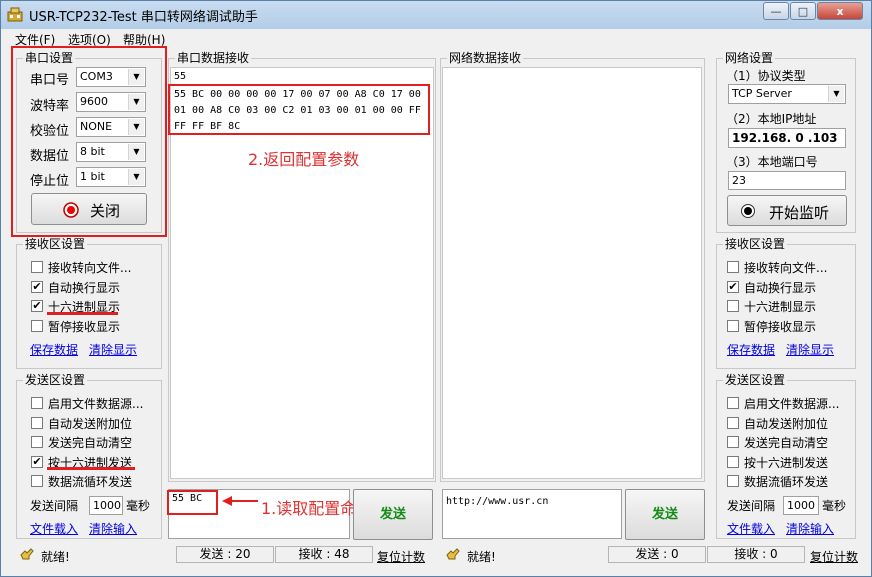 This screenshot has height=577, width=872. What do you see at coordinates (89, 141) in the screenshot?
I see `serial-settings-highlight` at bounding box center [89, 141].